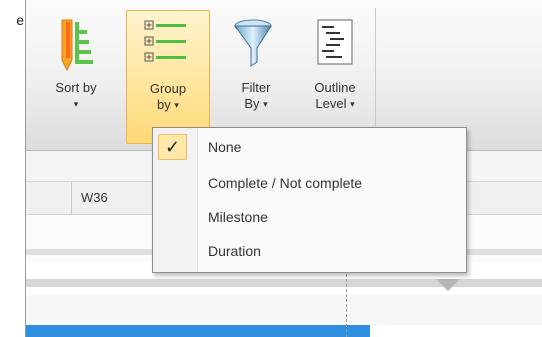 This screenshot has height=337, width=542. I want to click on menu-item-none: ✓ None, so click(309, 147).